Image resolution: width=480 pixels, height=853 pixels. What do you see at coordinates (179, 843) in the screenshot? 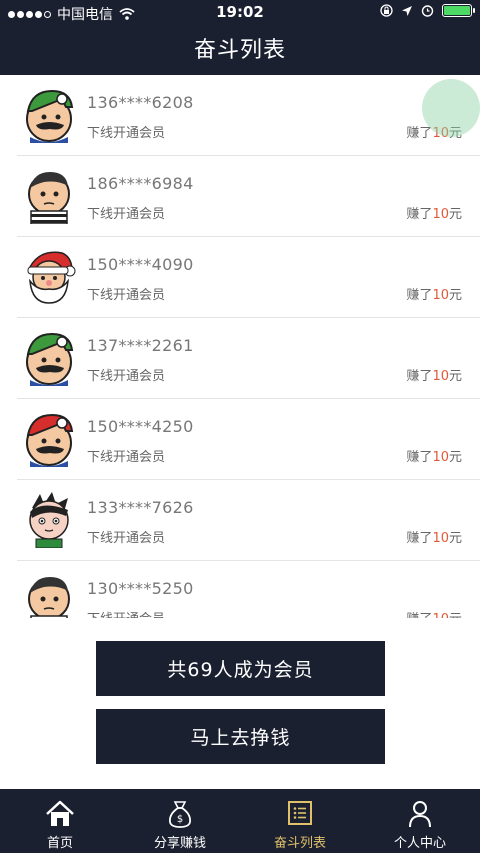
I see `tab-share-earn-label: 分享赚钱` at bounding box center [179, 843].